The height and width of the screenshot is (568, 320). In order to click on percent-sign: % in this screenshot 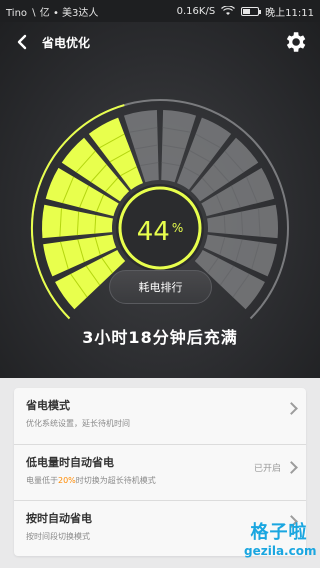, I will do `click(177, 228)`.